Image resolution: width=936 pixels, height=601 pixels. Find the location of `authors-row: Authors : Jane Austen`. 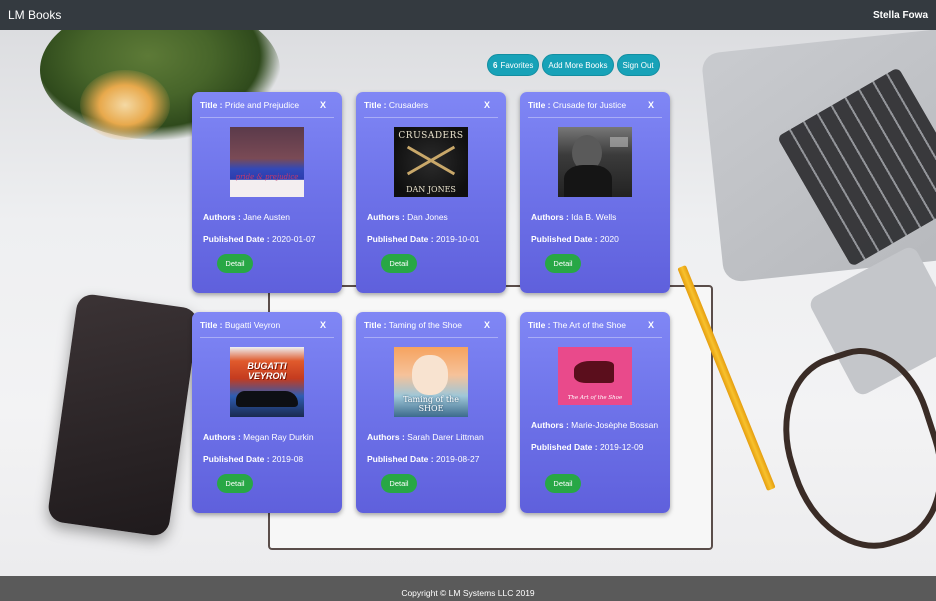

authors-row: Authors : Jane Austen is located at coordinates (268, 217).